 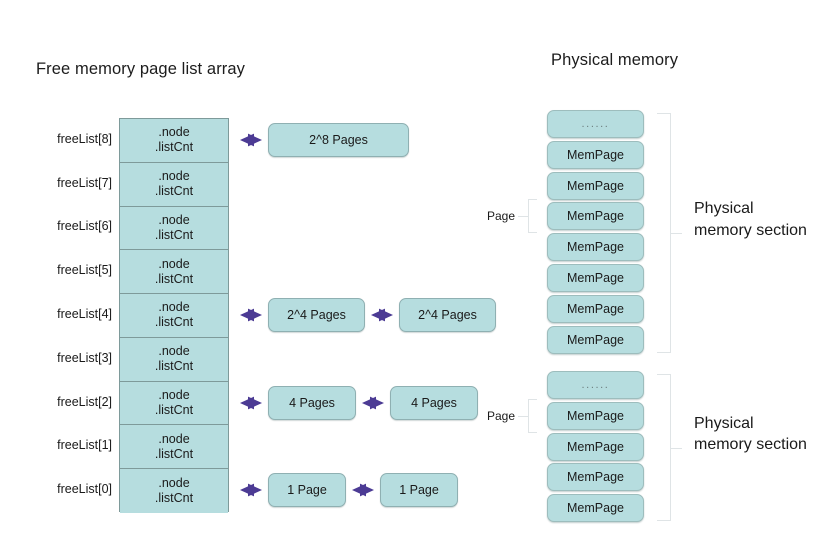 I want to click on freelist-index-label: freeList[8], so click(x=84, y=138).